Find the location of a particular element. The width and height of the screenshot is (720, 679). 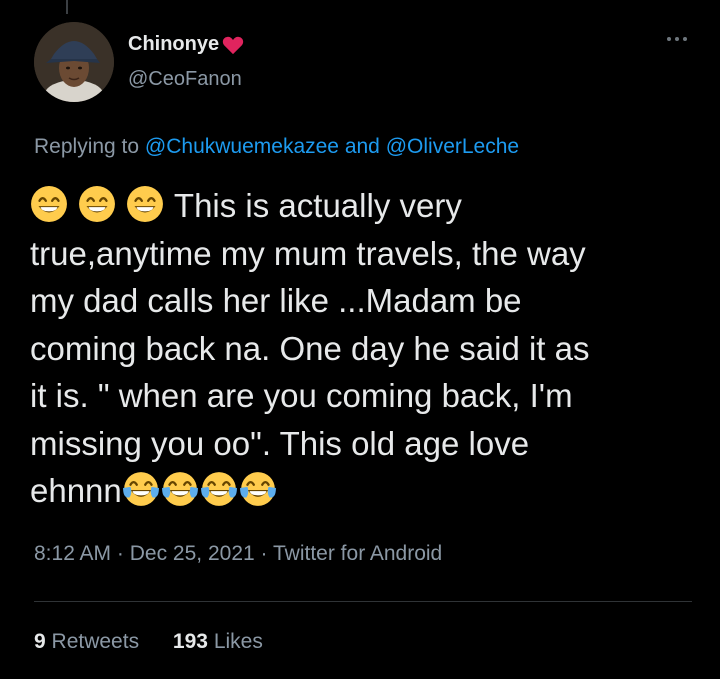

tweet-line-6: missing you oo". This old age love is located at coordinates (280, 443).